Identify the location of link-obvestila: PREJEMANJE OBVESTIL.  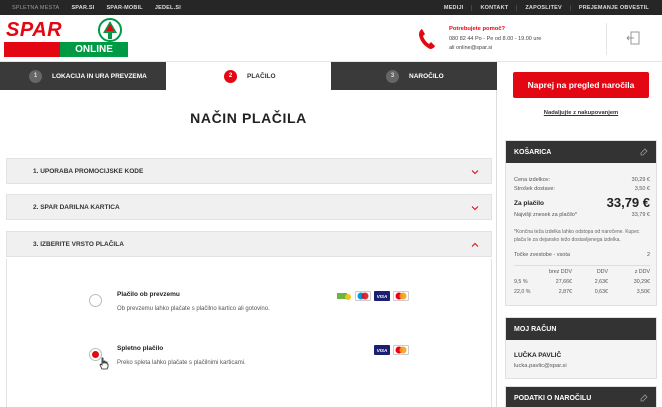
(613, 7).